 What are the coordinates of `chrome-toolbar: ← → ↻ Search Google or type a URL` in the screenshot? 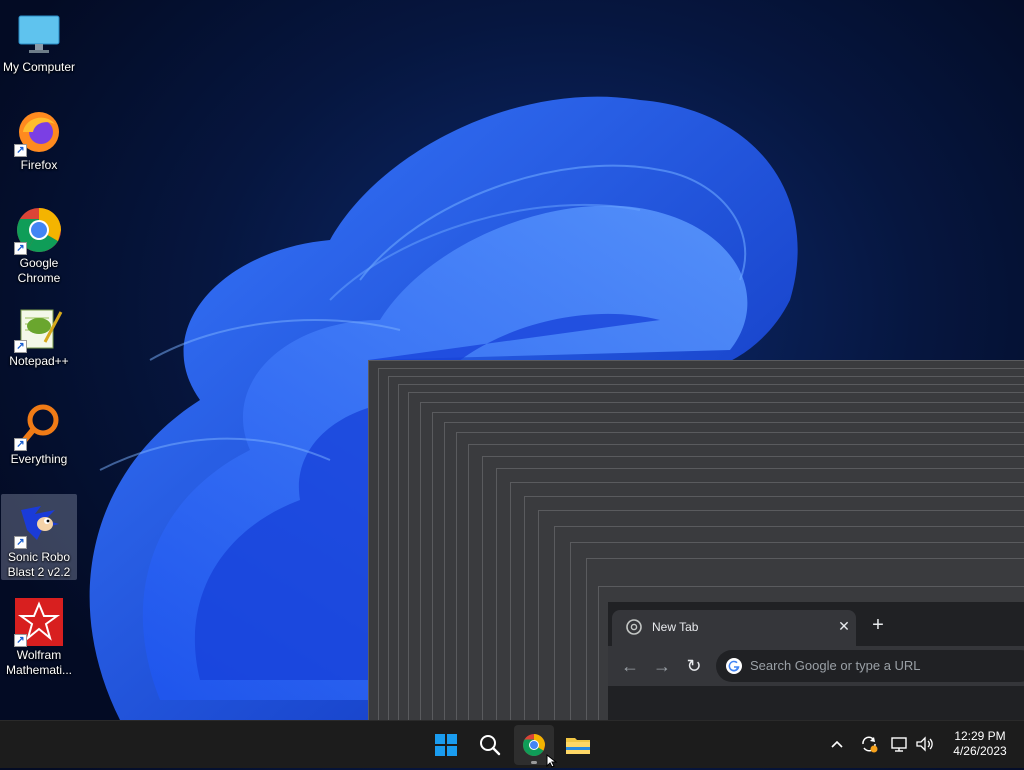 It's located at (816, 666).